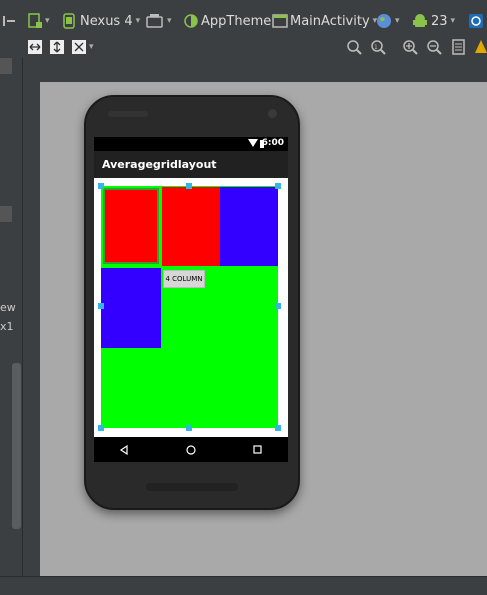 This screenshot has height=595, width=487. What do you see at coordinates (7, 326) in the screenshot?
I see `panel-text: x1` at bounding box center [7, 326].